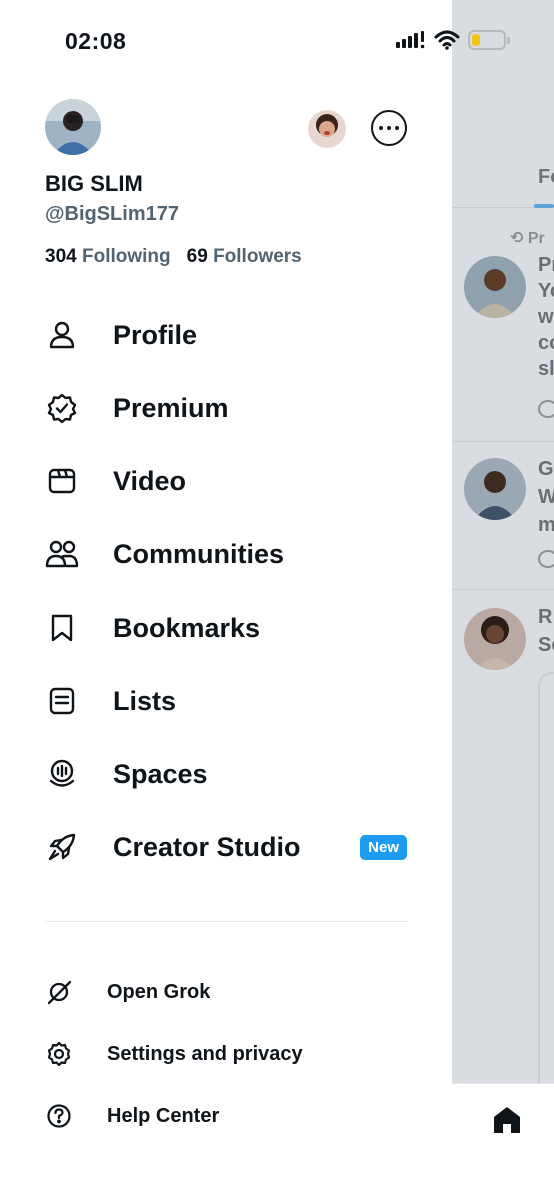 The image size is (554, 1200). What do you see at coordinates (96, 41) in the screenshot?
I see `status-time: 02:08` at bounding box center [96, 41].